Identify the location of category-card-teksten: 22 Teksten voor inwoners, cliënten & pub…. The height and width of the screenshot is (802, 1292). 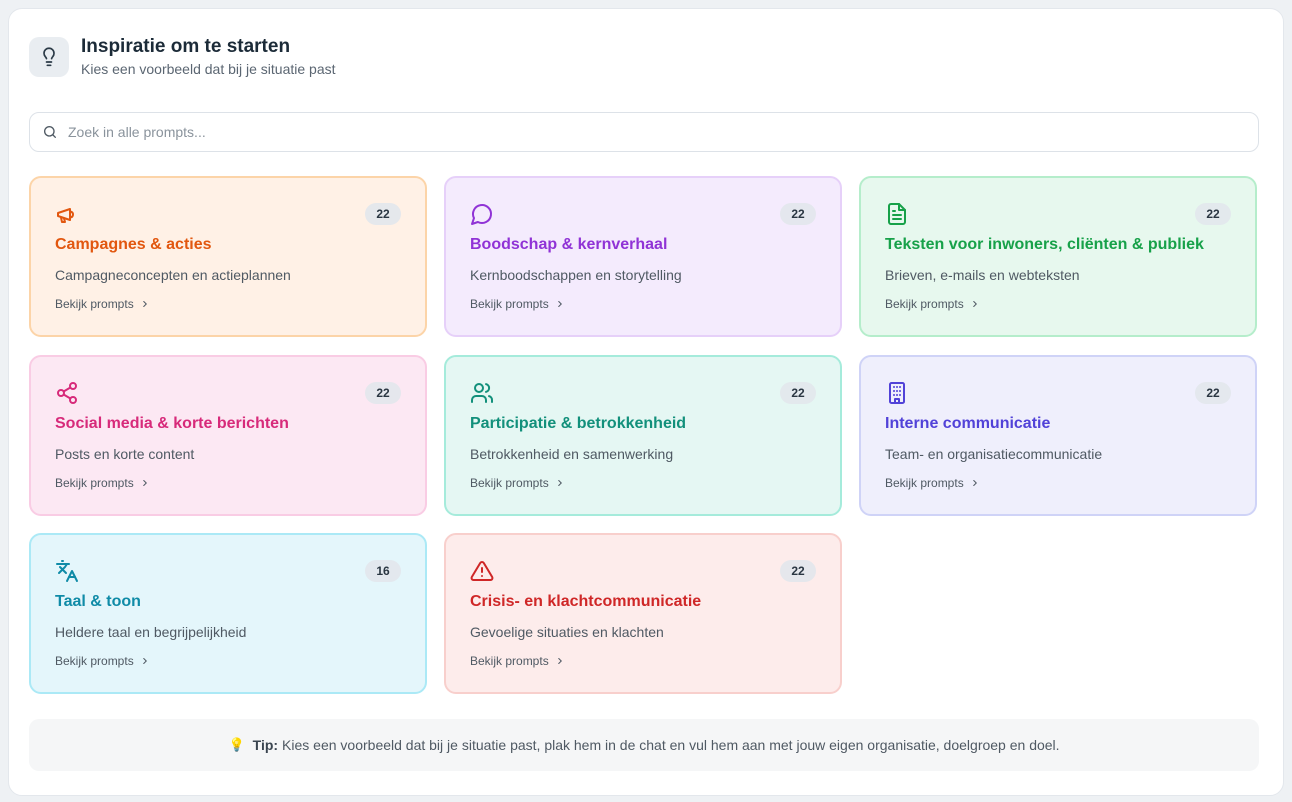
(1058, 256).